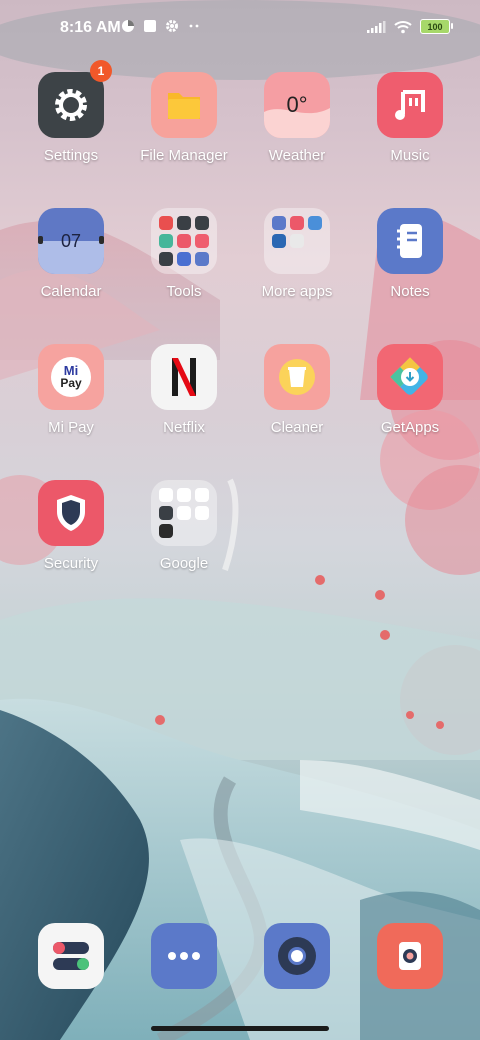 Image resolution: width=480 pixels, height=1040 pixels. I want to click on clock: 8:16 AM, so click(90, 27).